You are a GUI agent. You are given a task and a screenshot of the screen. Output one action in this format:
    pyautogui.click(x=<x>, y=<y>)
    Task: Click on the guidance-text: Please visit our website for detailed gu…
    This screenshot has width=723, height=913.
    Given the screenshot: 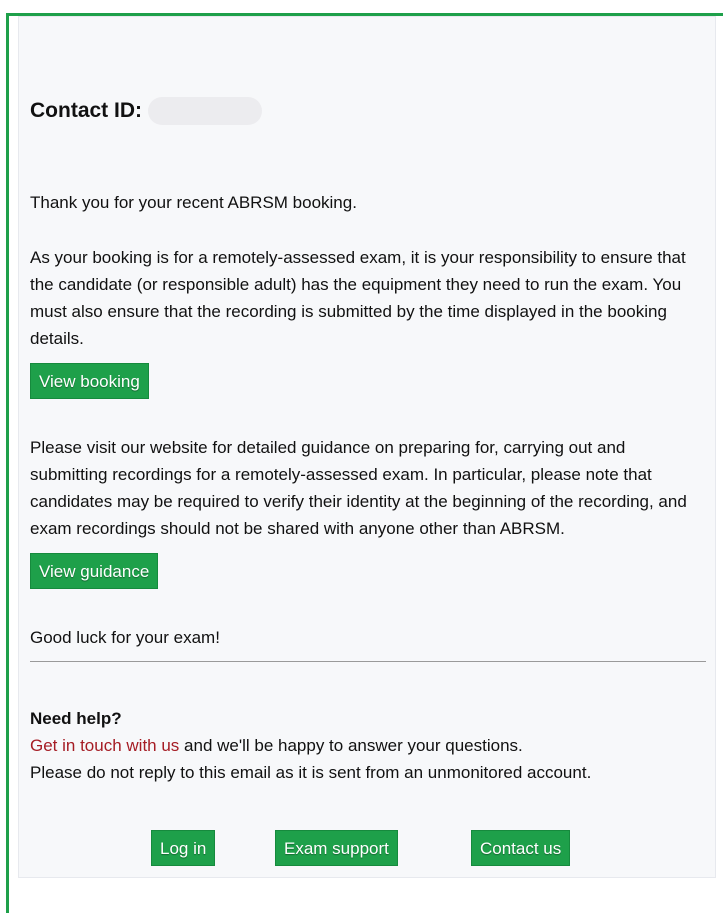 What is the action you would take?
    pyautogui.click(x=358, y=488)
    